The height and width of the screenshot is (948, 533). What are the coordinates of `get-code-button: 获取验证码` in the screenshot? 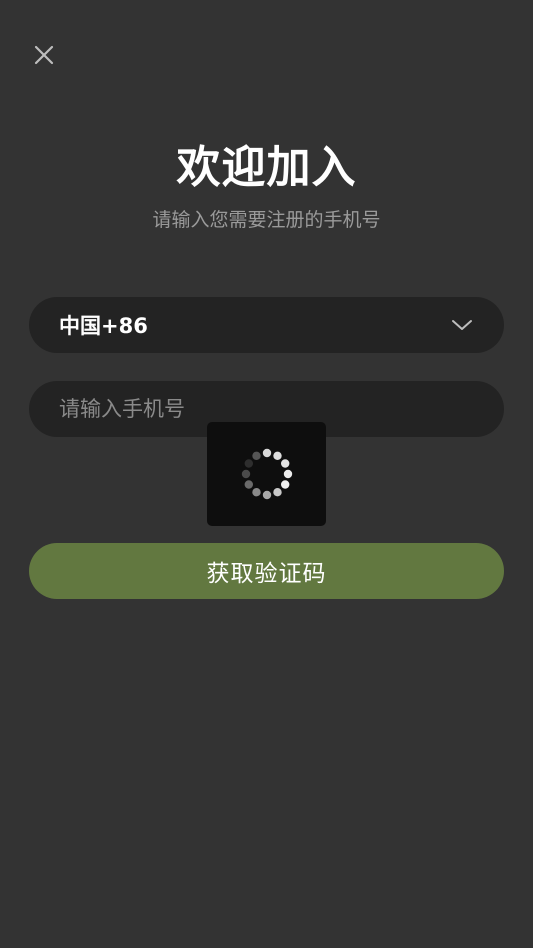 It's located at (266, 571).